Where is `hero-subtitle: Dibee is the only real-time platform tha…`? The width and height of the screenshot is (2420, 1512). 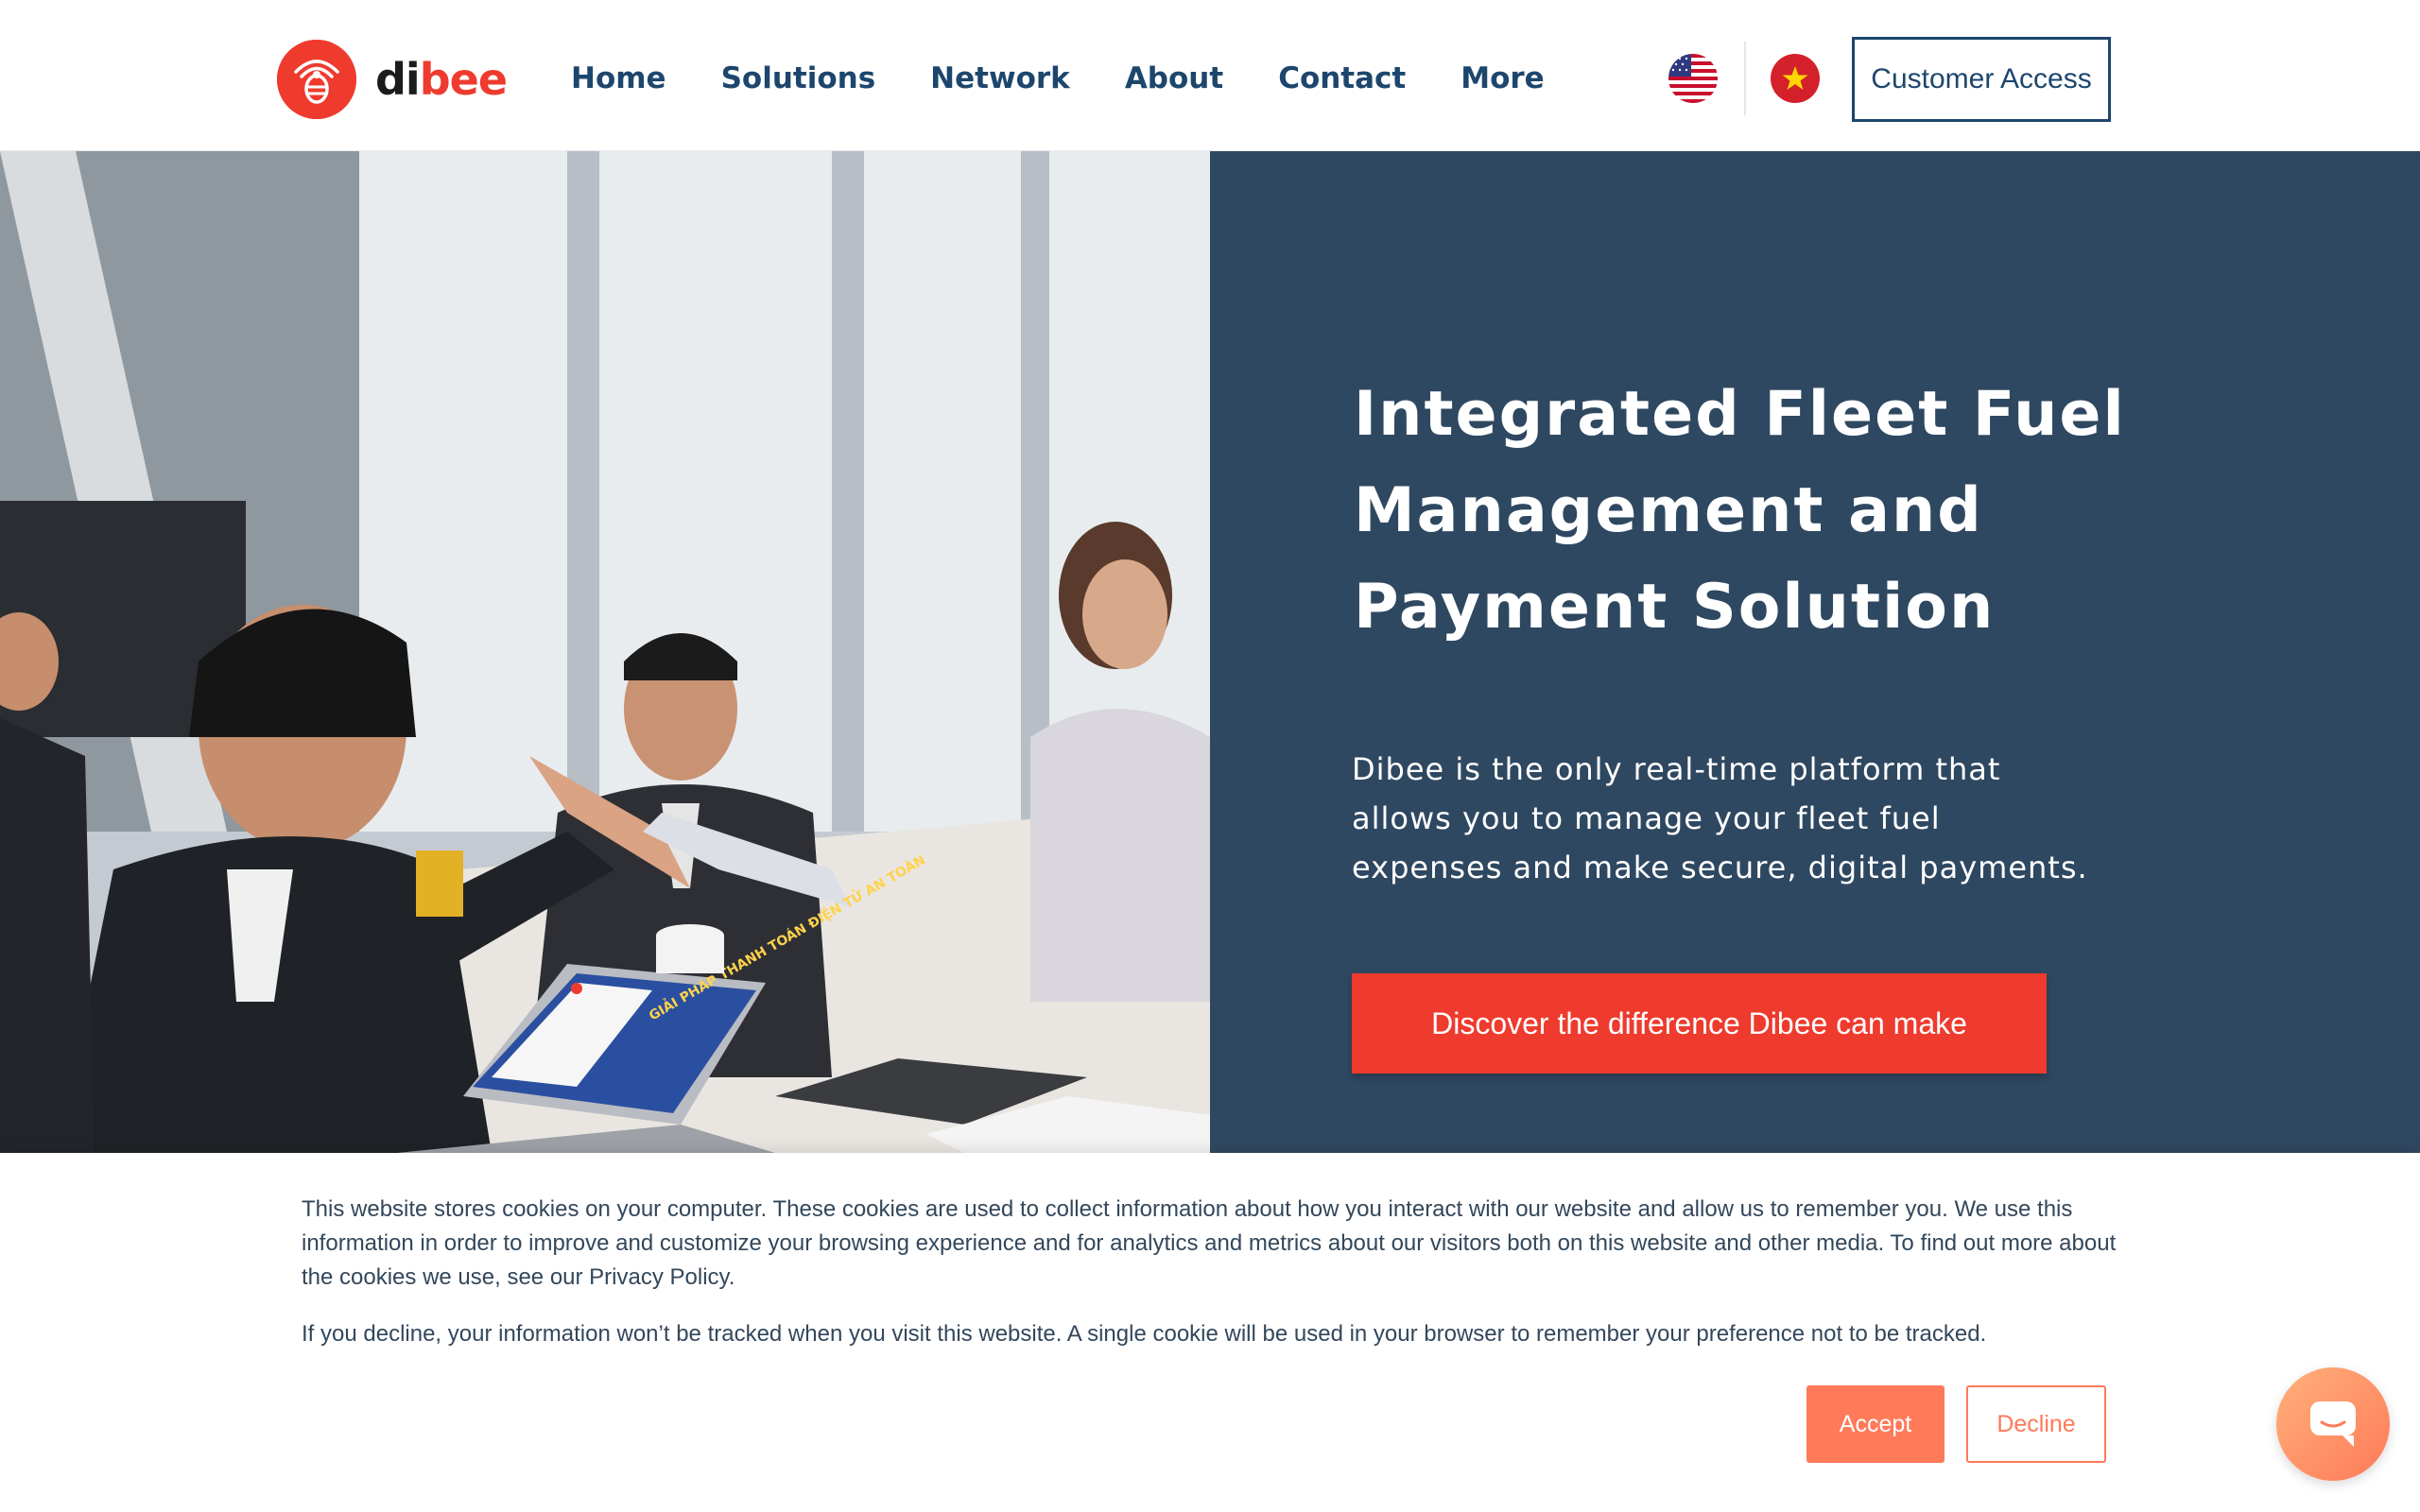 hero-subtitle: Dibee is the only real-time platform tha… is located at coordinates (1720, 818).